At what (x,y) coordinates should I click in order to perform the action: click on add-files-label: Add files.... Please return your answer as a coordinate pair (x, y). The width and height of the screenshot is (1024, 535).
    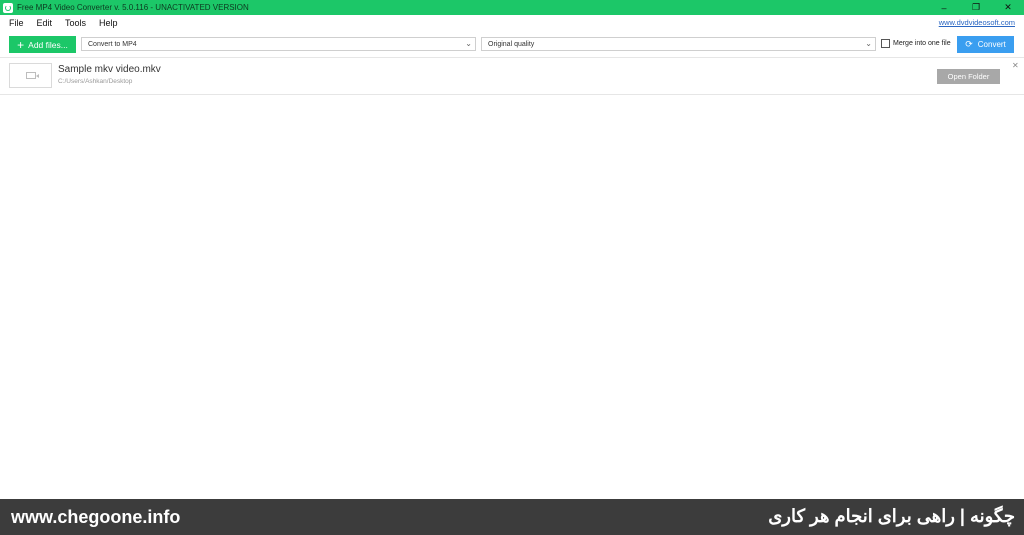
    Looking at the image, I should click on (48, 44).